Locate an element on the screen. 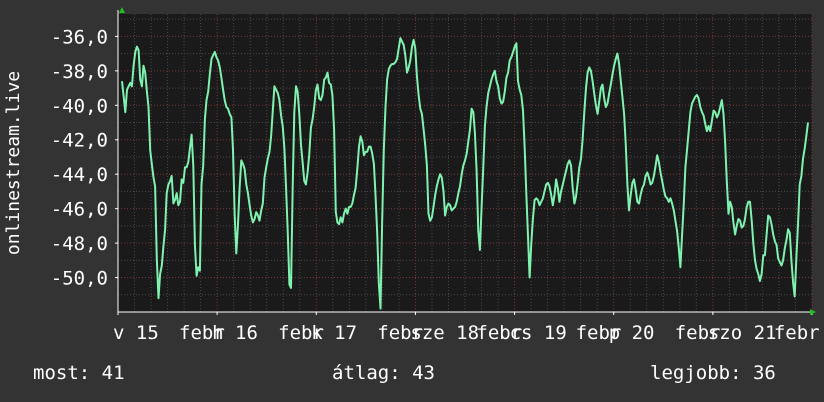  x-tick-label: h 16 is located at coordinates (235, 333).